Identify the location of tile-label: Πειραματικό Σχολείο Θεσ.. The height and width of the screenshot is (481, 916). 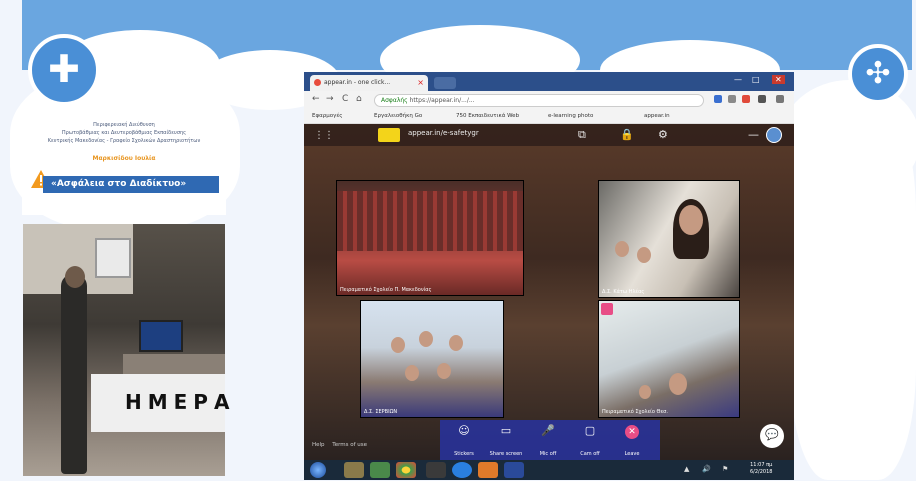
(635, 412).